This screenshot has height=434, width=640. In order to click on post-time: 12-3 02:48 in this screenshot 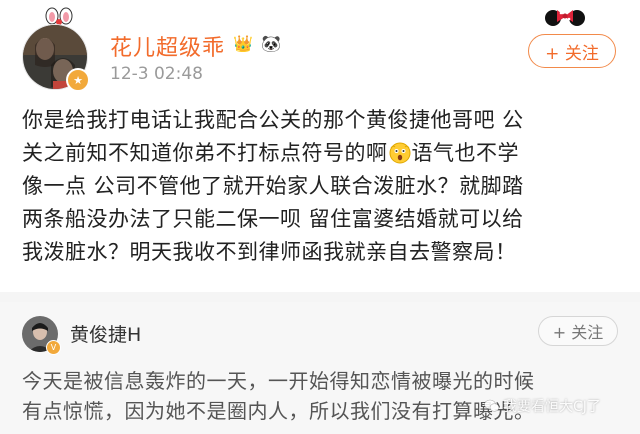, I will do `click(156, 74)`.